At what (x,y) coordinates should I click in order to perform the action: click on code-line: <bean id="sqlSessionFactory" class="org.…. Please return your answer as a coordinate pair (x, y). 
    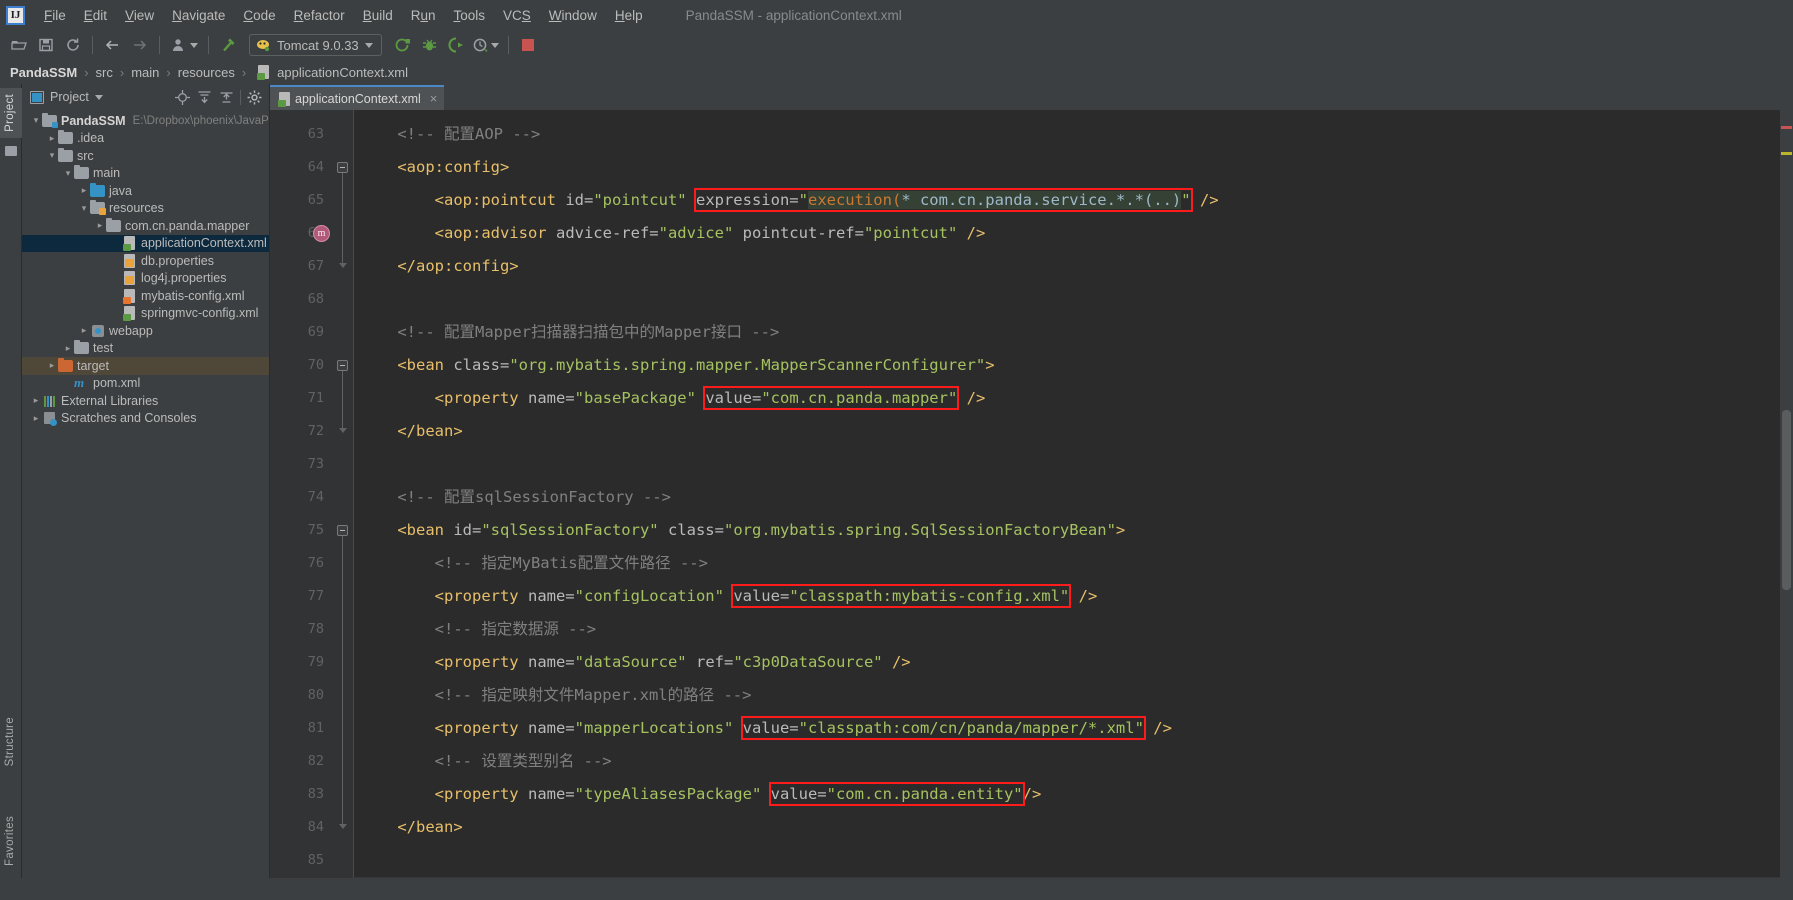
    Looking at the image, I should click on (1067, 530).